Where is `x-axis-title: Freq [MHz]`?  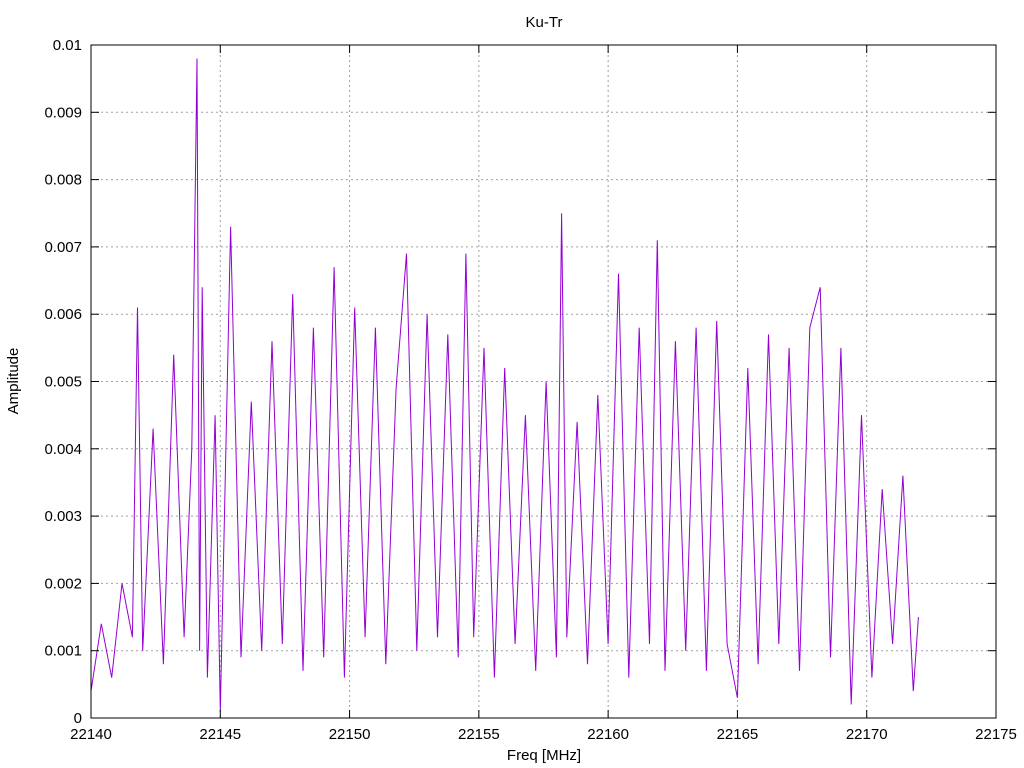 x-axis-title: Freq [MHz] is located at coordinates (544, 755).